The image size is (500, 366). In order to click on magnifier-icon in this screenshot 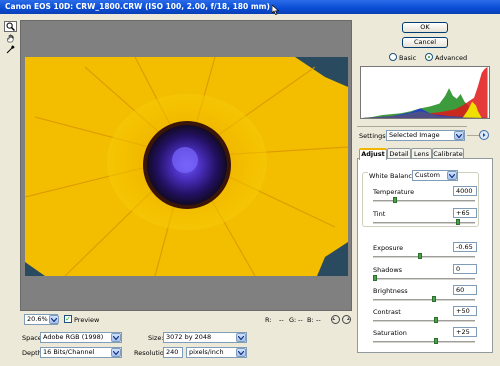, I will do `click(10, 26)`.